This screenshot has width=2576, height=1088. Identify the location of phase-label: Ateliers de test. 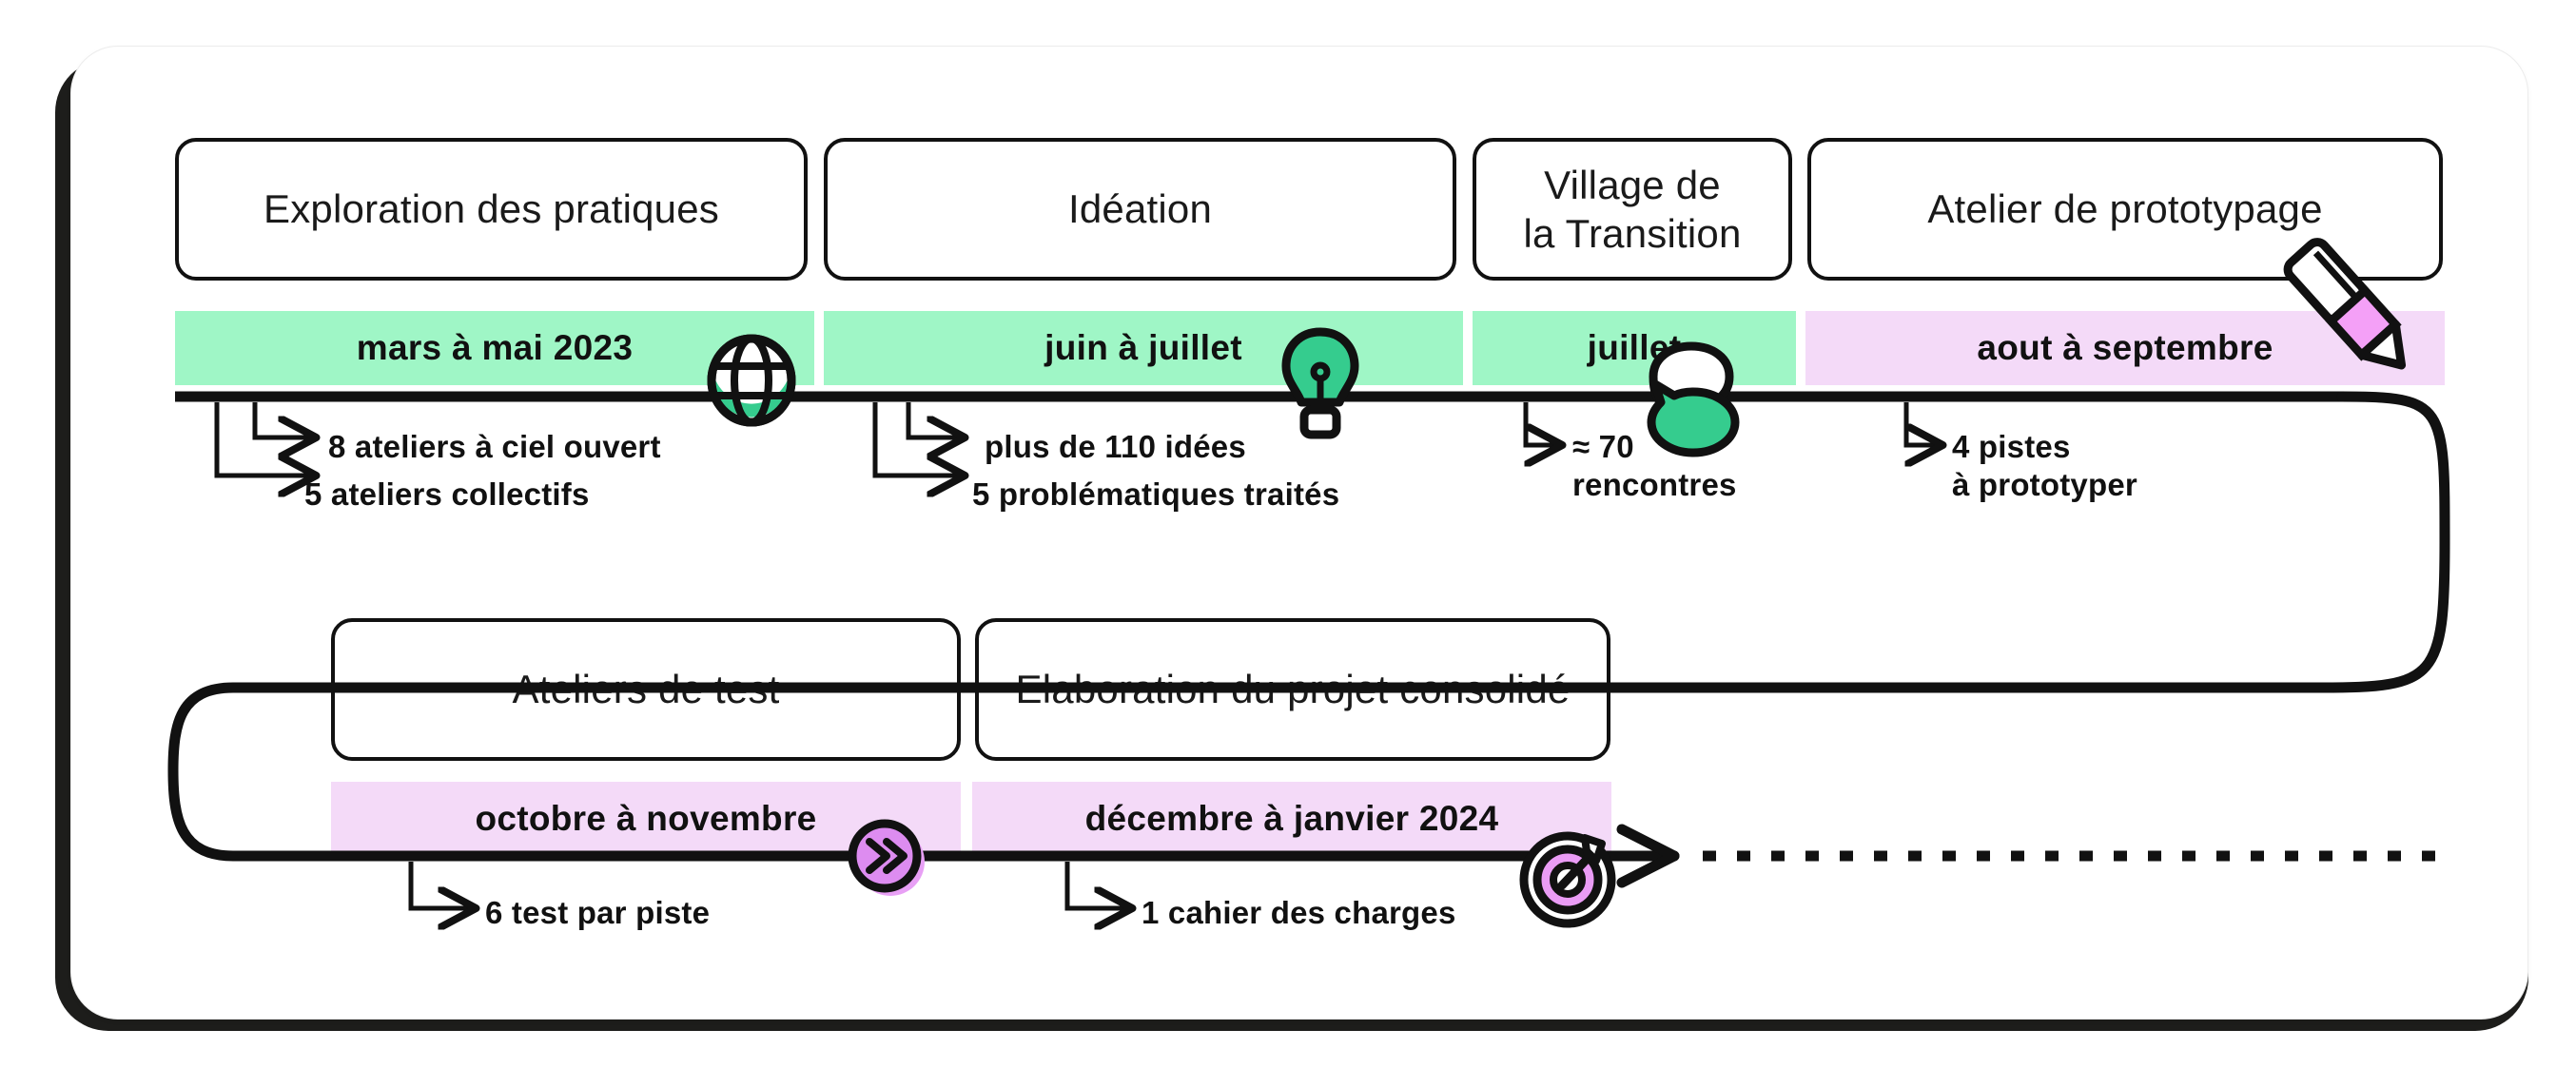
(646, 690).